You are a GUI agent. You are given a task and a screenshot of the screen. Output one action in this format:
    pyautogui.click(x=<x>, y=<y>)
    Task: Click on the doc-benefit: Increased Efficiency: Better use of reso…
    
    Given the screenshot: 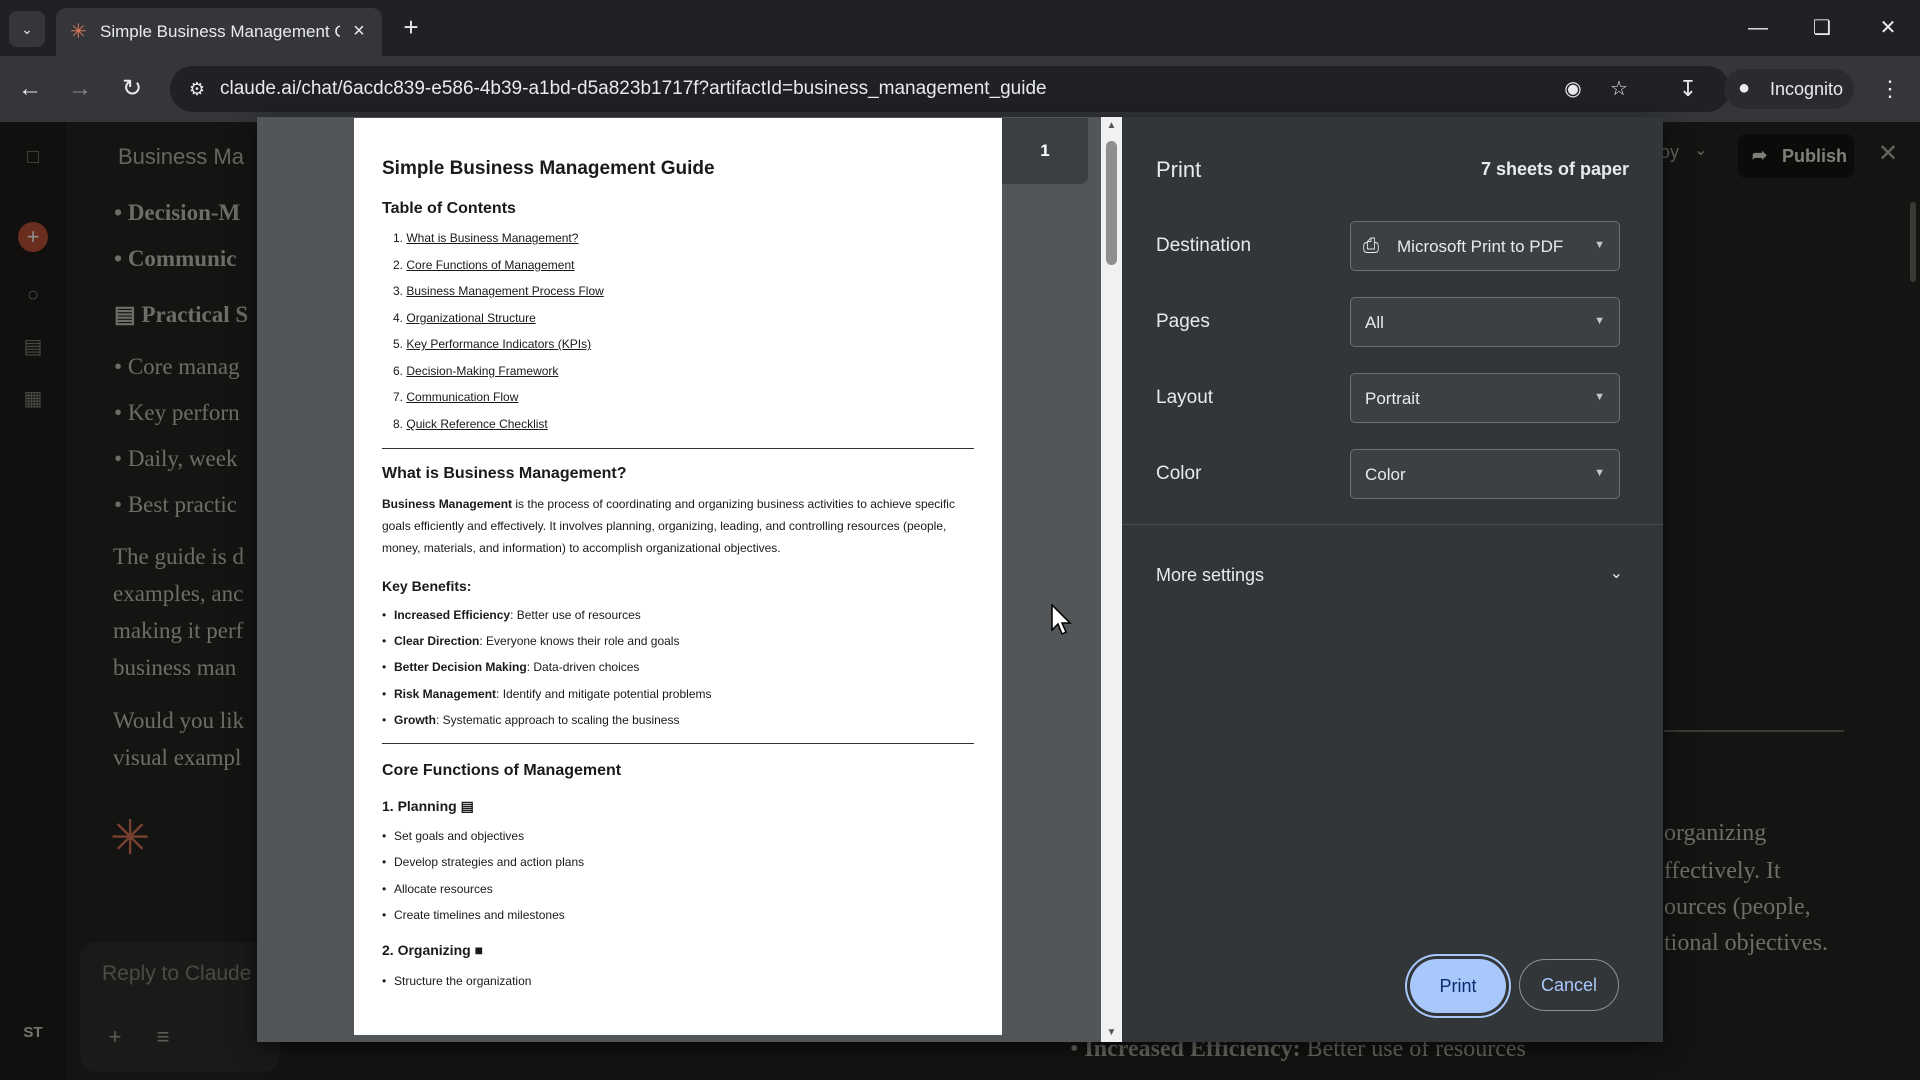 What is the action you would take?
    pyautogui.click(x=511, y=615)
    